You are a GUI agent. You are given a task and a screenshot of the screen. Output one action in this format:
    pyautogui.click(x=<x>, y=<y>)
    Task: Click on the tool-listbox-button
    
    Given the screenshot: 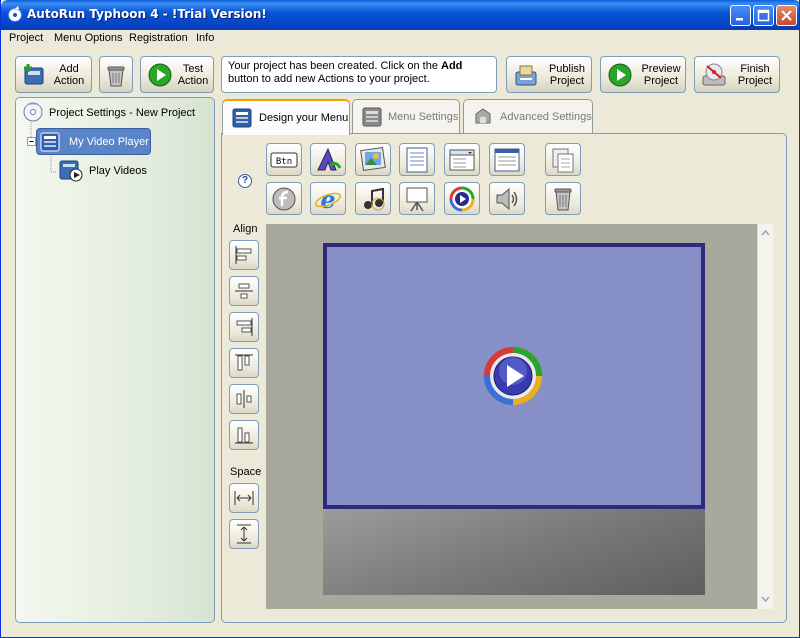 What is the action you would take?
    pyautogui.click(x=462, y=159)
    